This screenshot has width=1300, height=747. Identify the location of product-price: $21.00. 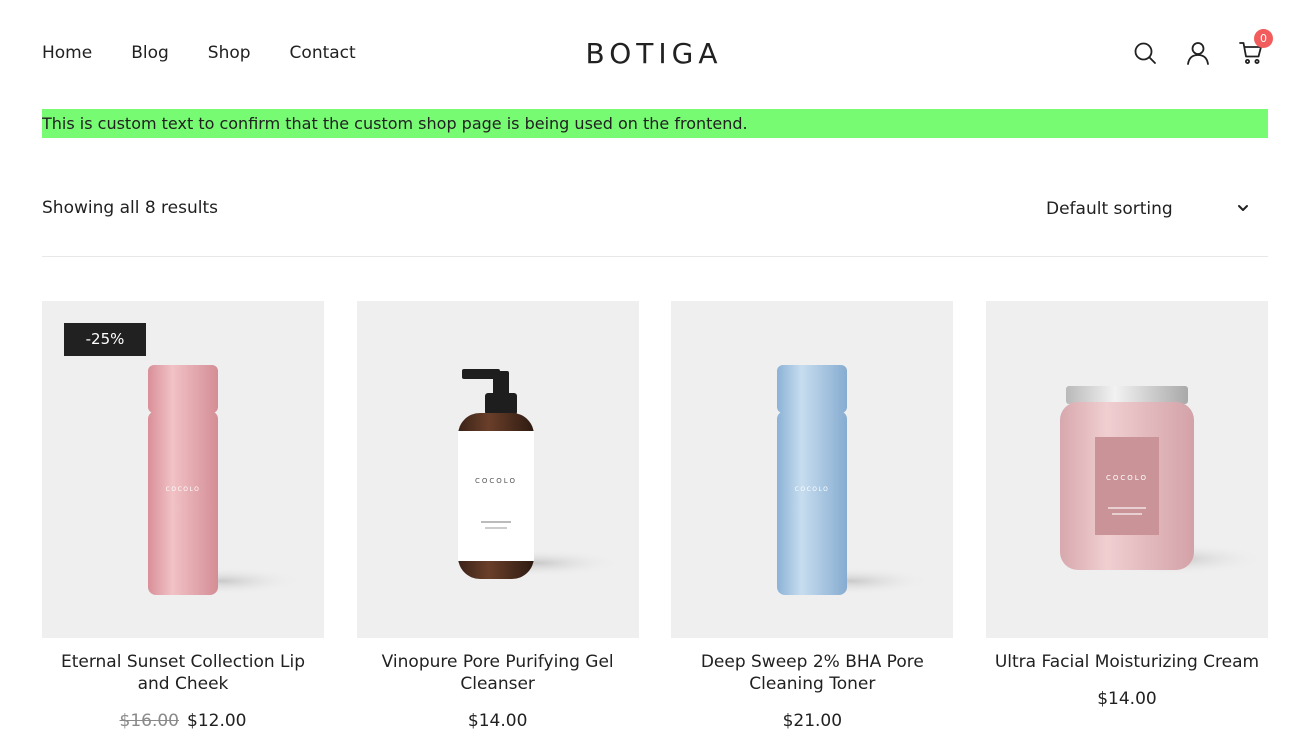
(812, 721).